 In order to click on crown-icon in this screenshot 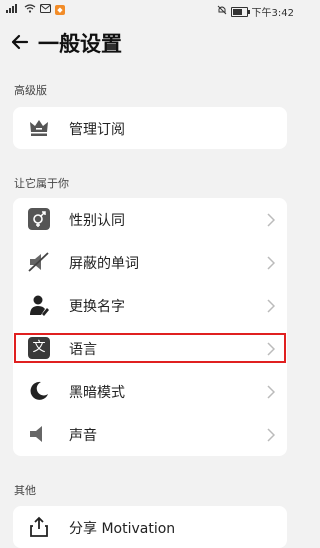, I will do `click(39, 128)`.